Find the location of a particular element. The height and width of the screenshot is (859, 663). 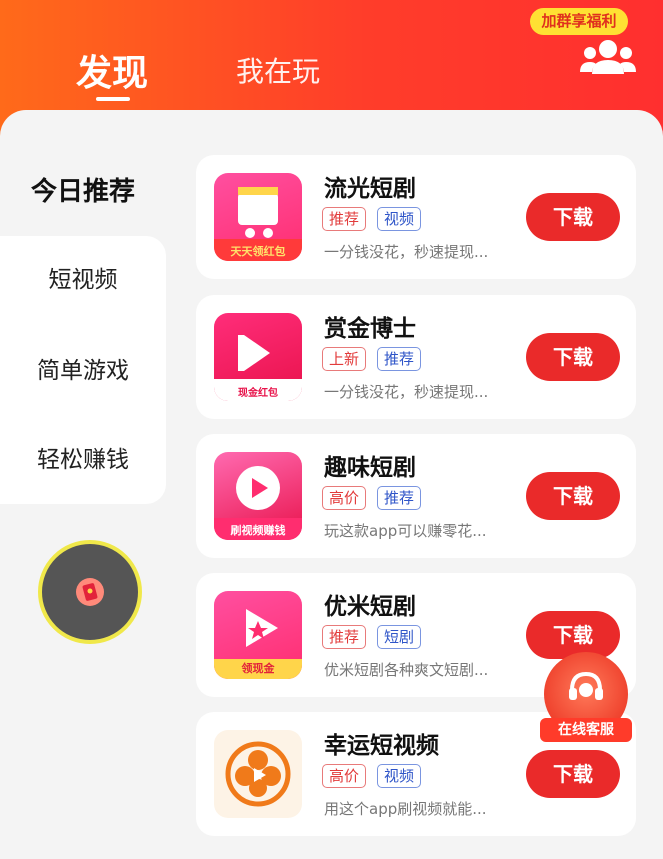

headset-icon is located at coordinates (586, 685).